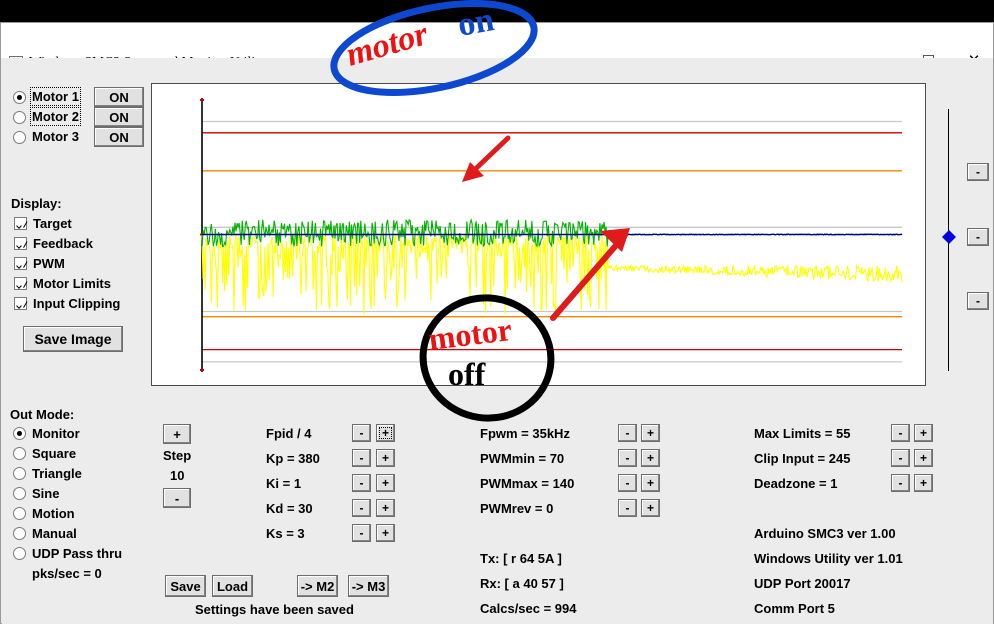 The width and height of the screenshot is (994, 624). What do you see at coordinates (53, 513) in the screenshot?
I see `label-motion: Motion` at bounding box center [53, 513].